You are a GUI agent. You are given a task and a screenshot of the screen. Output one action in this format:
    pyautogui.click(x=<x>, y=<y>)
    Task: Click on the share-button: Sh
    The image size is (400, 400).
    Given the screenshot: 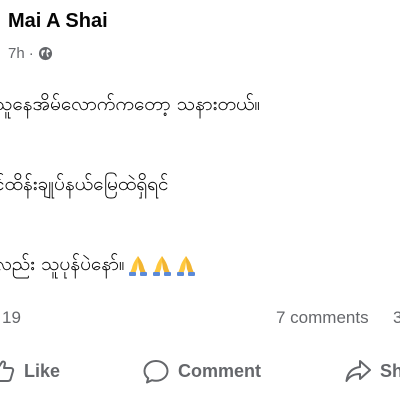 What is the action you would take?
    pyautogui.click(x=372, y=371)
    